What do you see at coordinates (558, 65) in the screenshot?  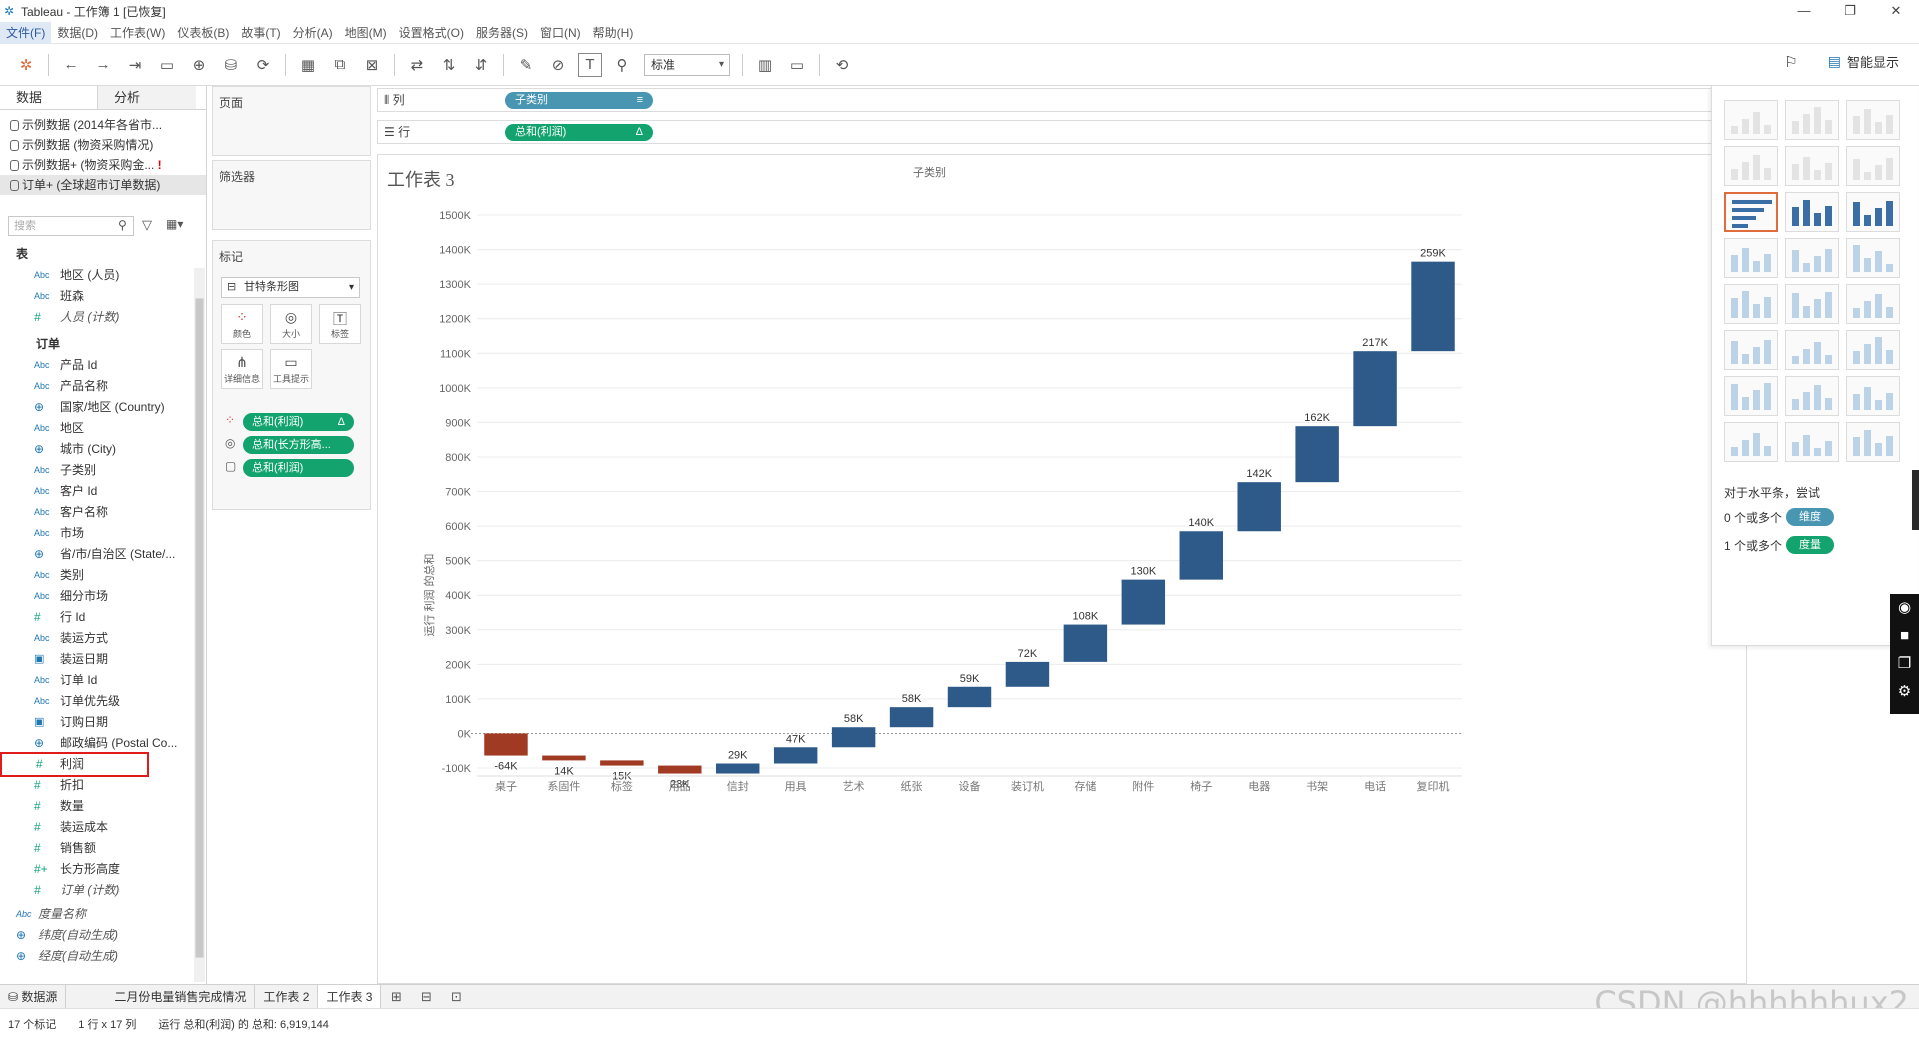 I see `group-icon: ⊘` at bounding box center [558, 65].